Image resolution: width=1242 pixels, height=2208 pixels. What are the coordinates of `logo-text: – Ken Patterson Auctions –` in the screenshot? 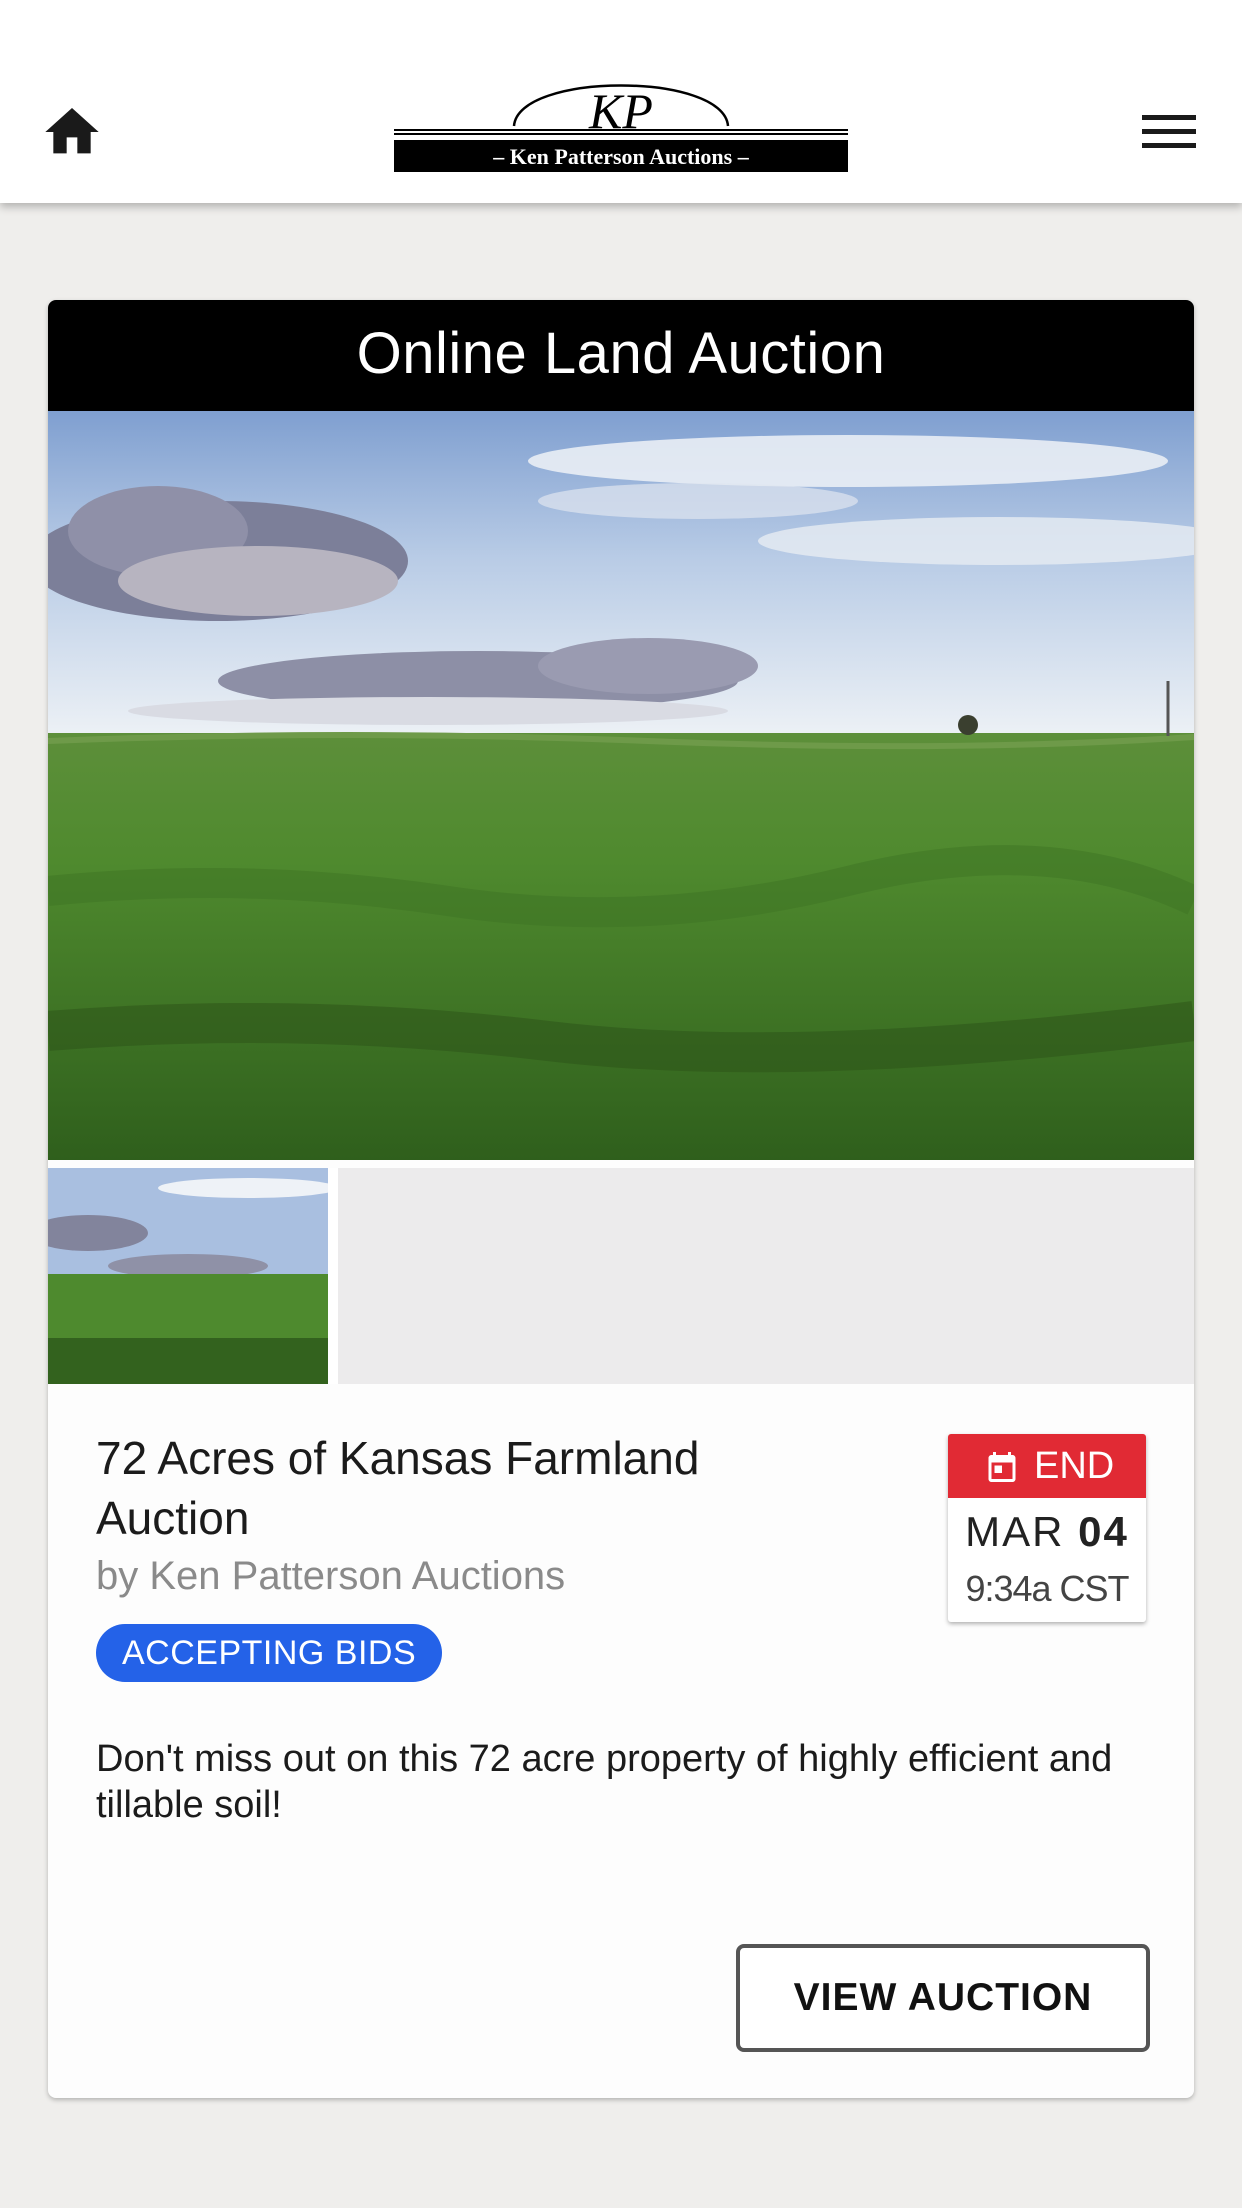 It's located at (620, 156).